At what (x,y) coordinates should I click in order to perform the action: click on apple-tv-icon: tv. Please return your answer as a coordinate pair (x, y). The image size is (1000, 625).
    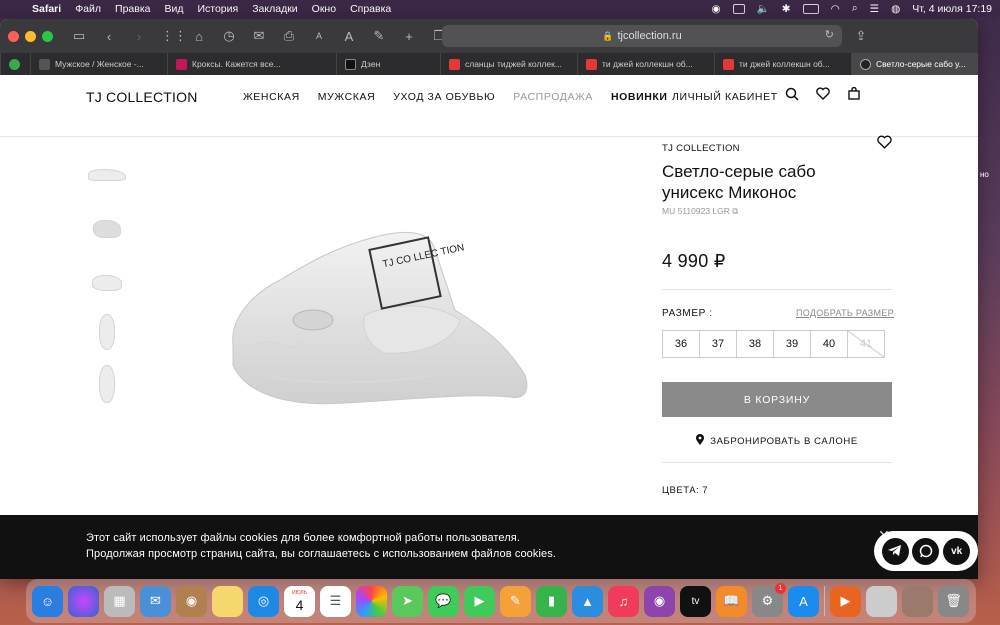
    Looking at the image, I should click on (695, 601).